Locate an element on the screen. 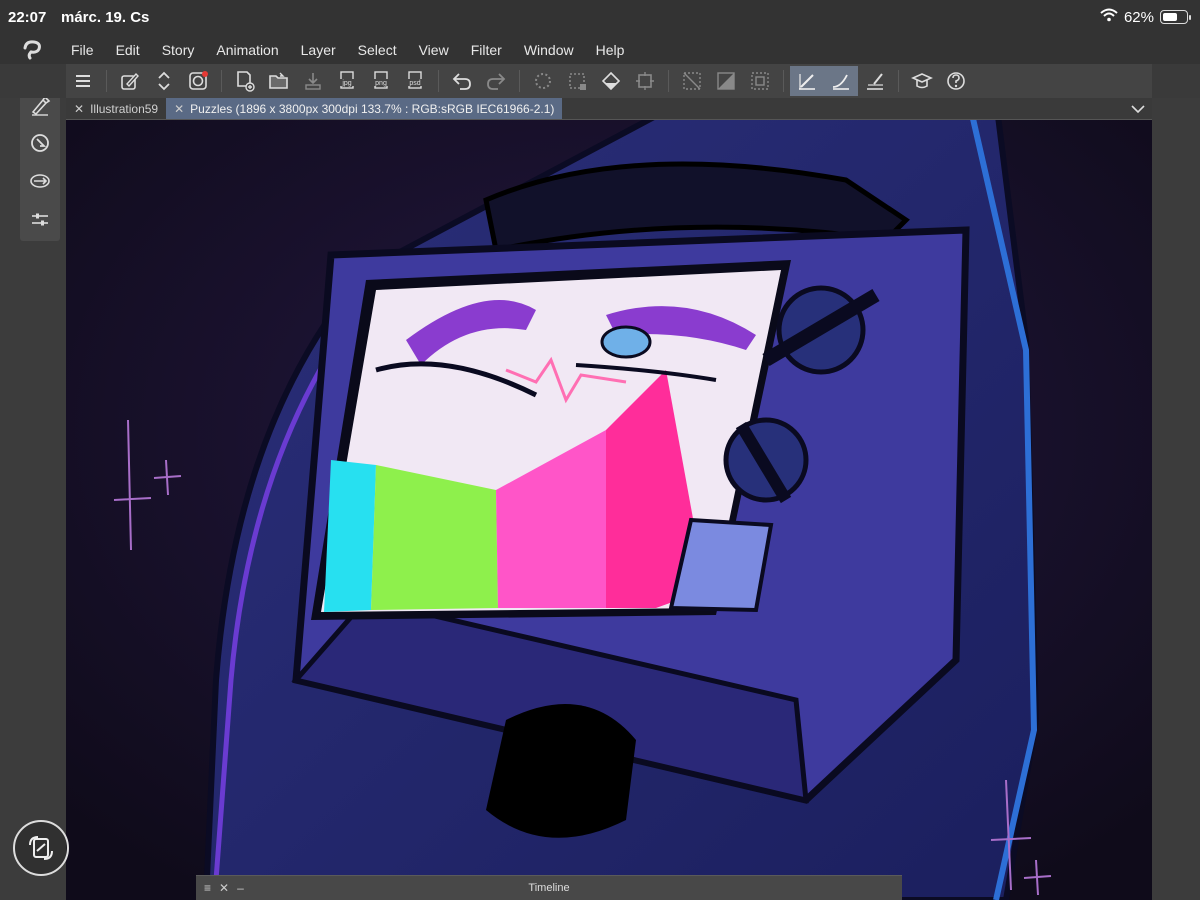  battery-icon is located at coordinates (1175, 17).